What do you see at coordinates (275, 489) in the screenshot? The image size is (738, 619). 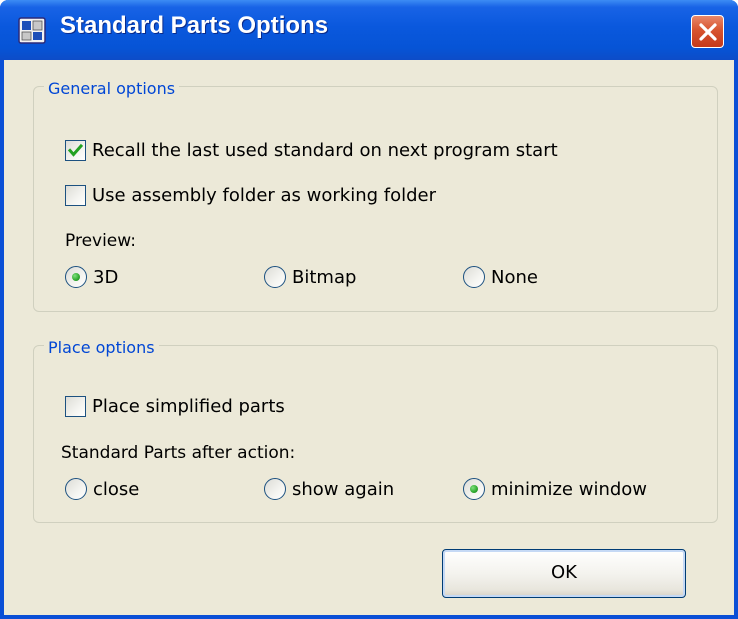 I see `after-action-show-again-radio` at bounding box center [275, 489].